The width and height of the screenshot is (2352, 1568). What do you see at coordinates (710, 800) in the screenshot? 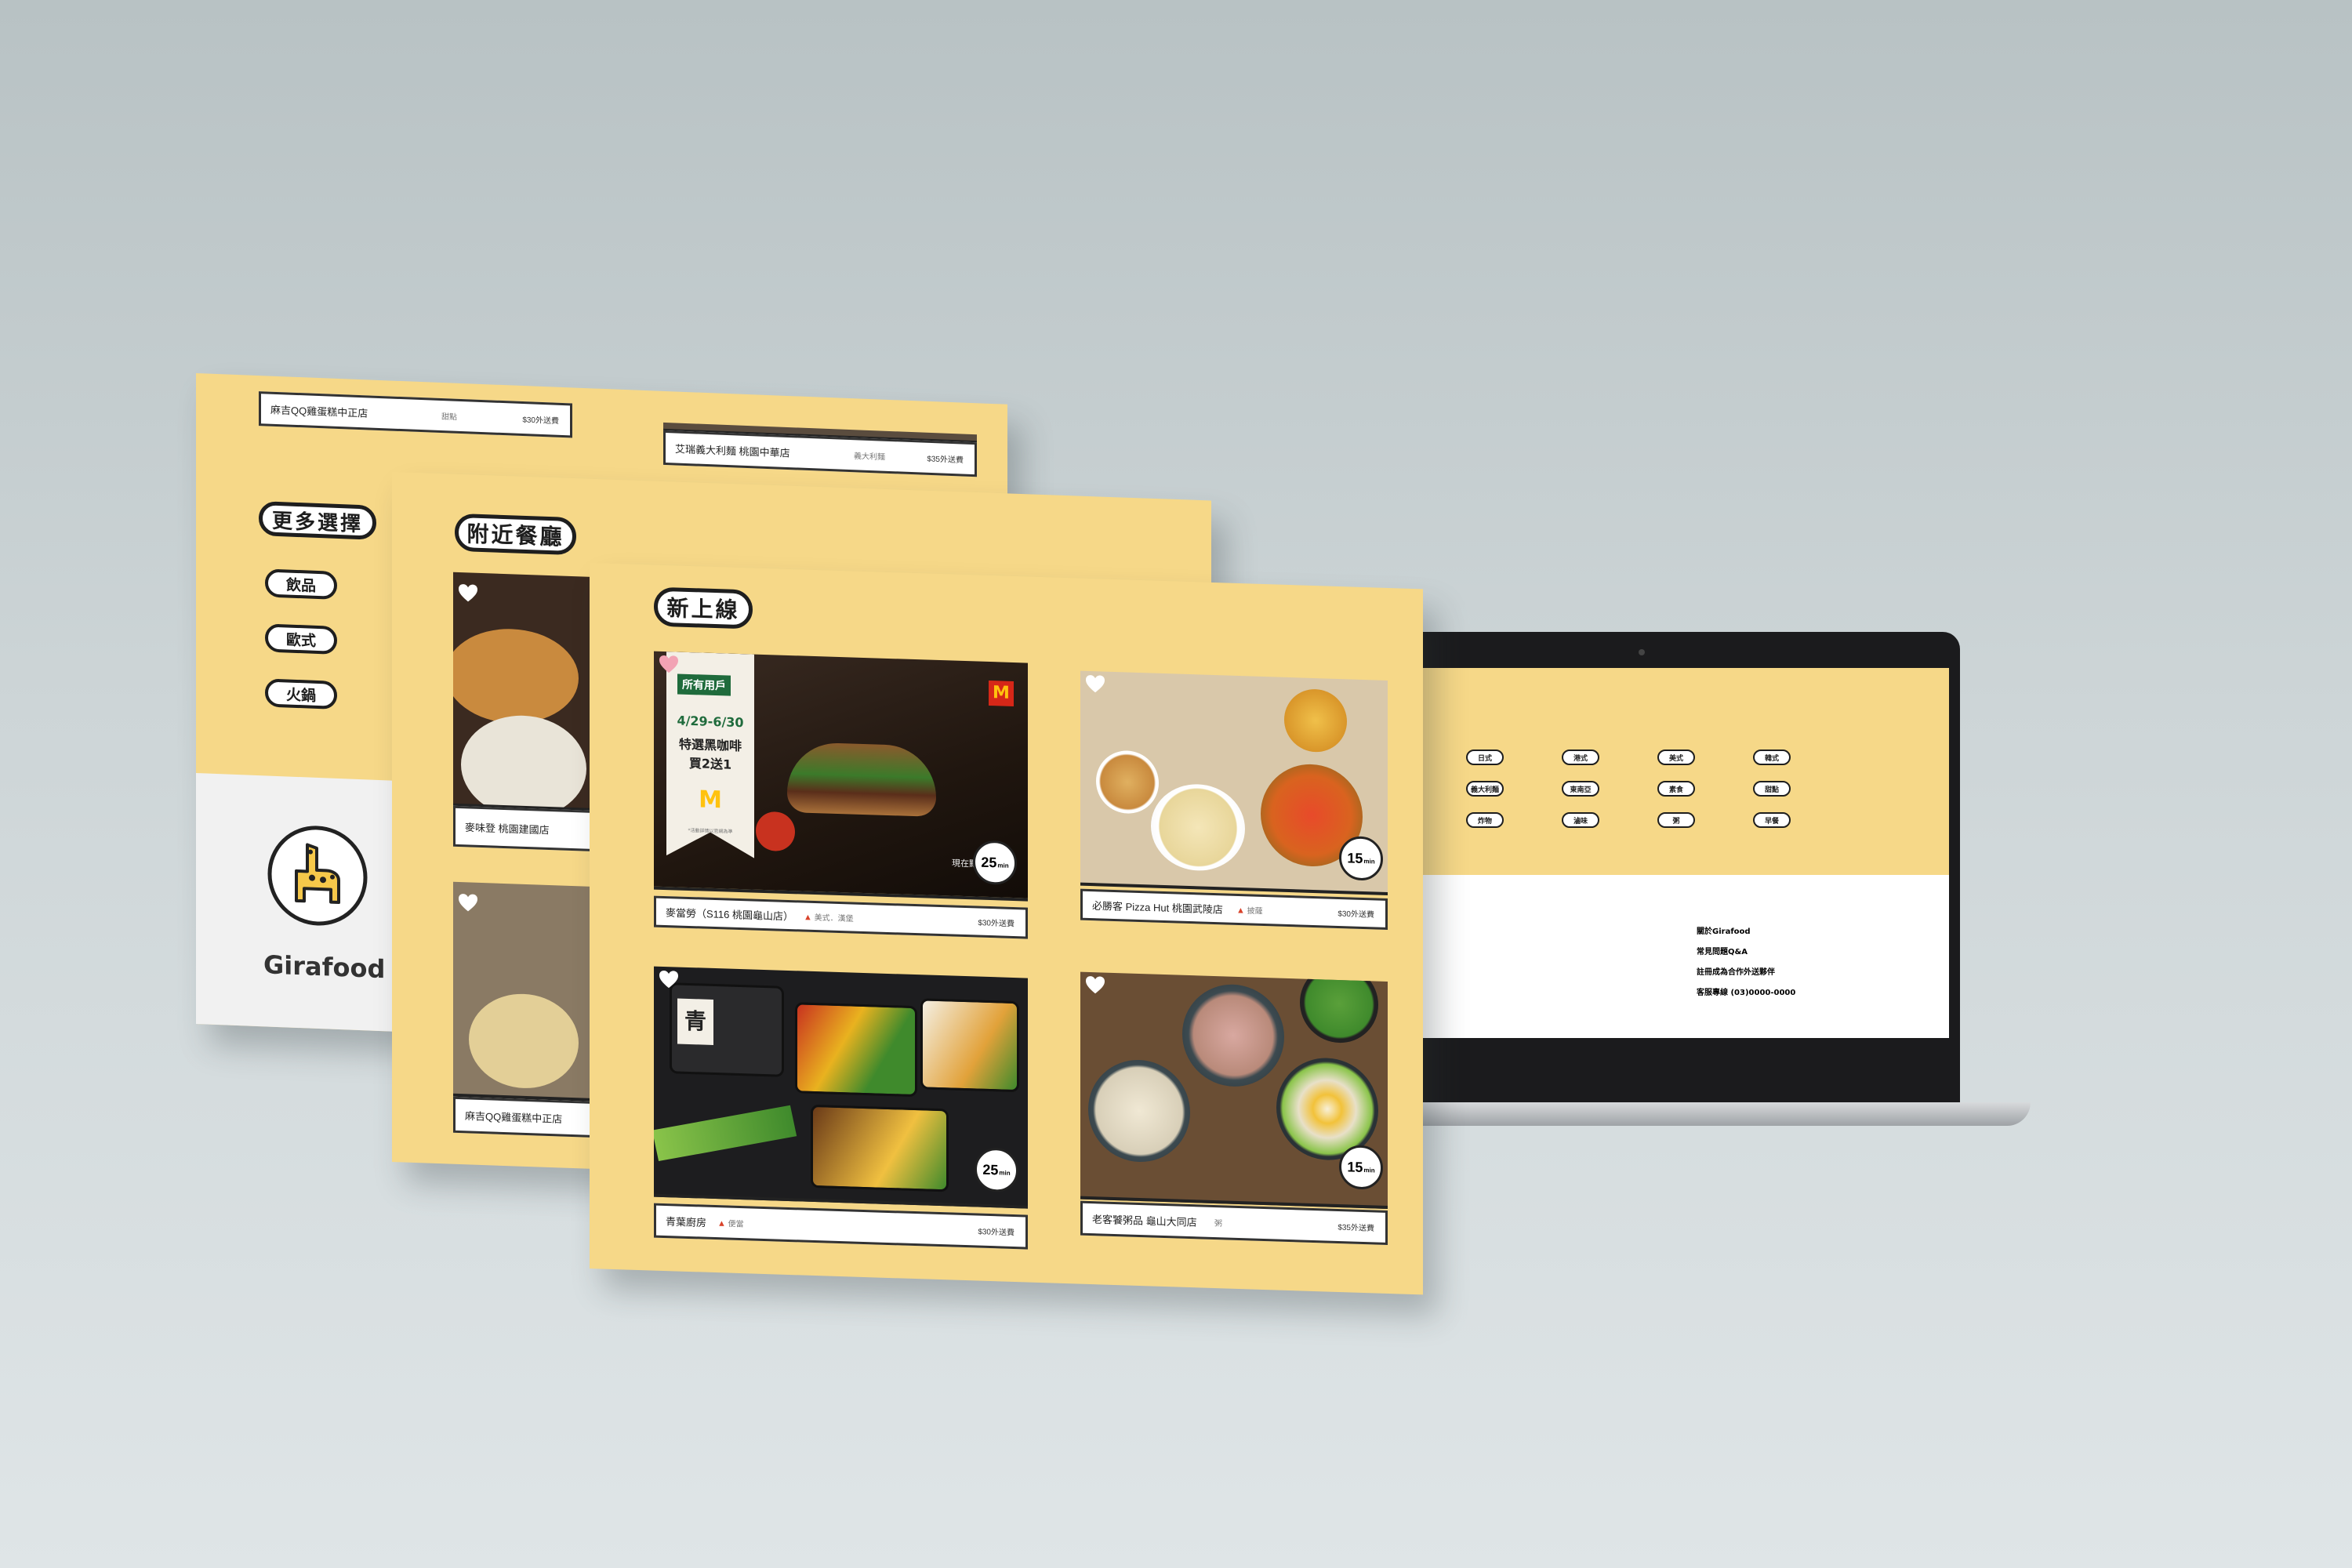
I see `mcdonalds-logo-icon: M` at bounding box center [710, 800].